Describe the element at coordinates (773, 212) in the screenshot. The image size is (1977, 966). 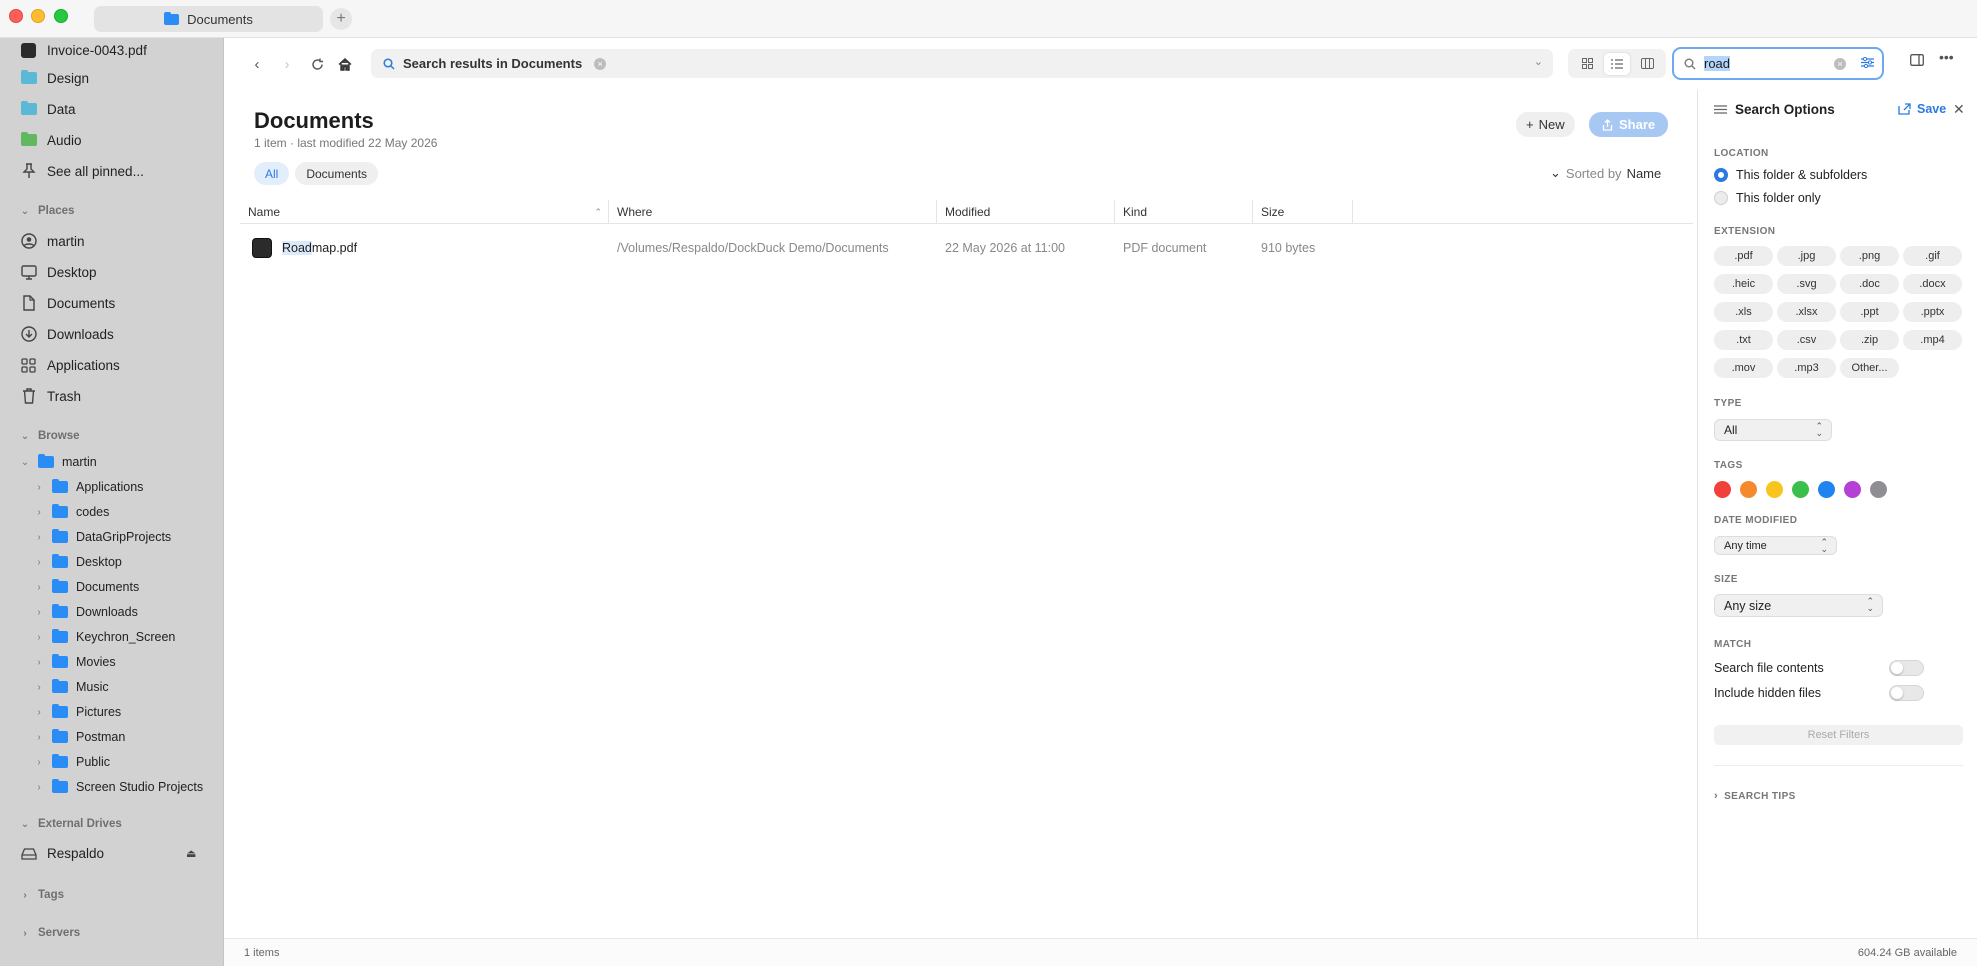
I see `column-header-where: Where` at that location.